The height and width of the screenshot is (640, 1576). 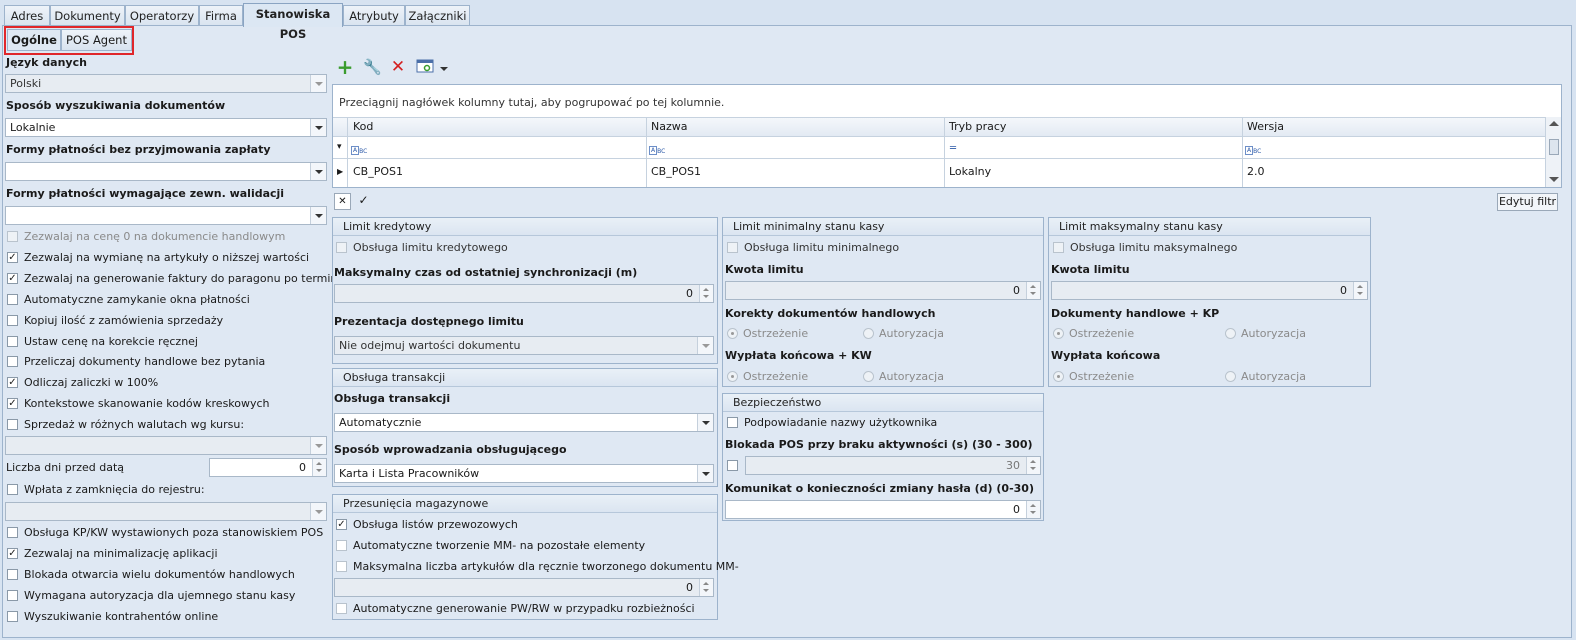 I want to click on komunikat-input: 0, so click(x=883, y=509).